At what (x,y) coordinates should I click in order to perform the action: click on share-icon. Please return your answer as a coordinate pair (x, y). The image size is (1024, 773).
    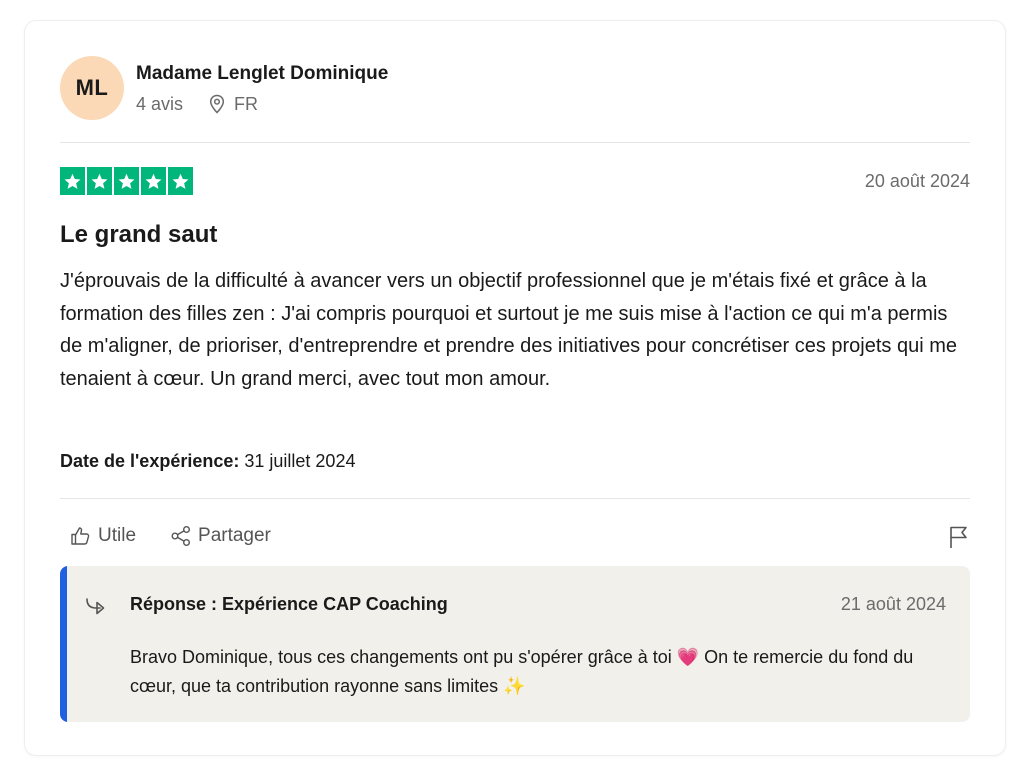
    Looking at the image, I should click on (181, 536).